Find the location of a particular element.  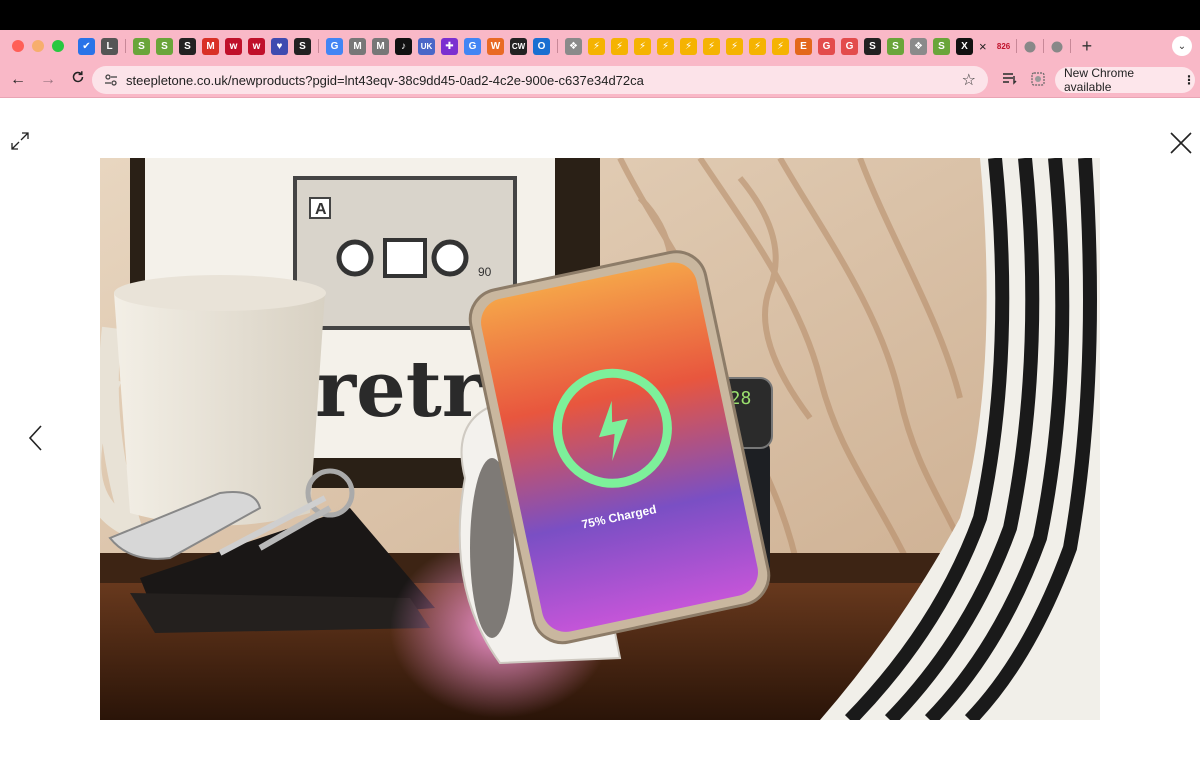

window-controls is located at coordinates (38, 46).